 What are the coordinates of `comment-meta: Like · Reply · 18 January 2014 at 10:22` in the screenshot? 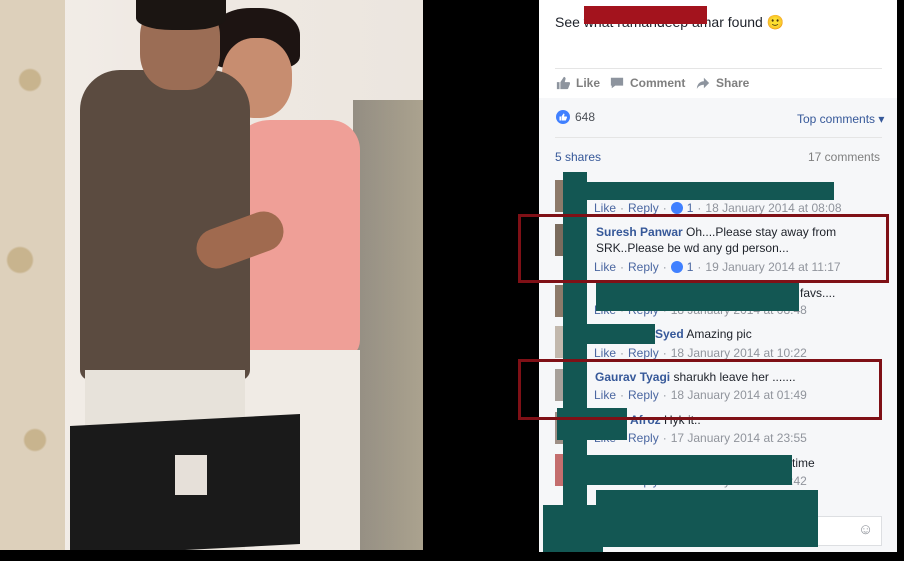 It's located at (700, 353).